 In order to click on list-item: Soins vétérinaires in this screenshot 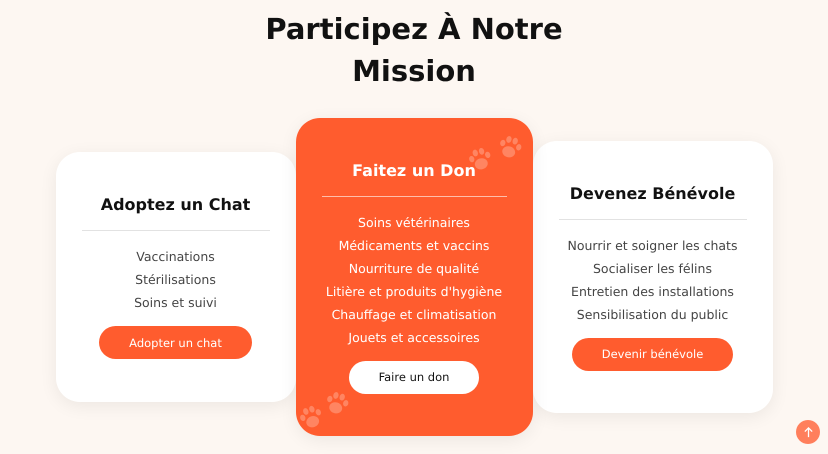, I will do `click(414, 223)`.